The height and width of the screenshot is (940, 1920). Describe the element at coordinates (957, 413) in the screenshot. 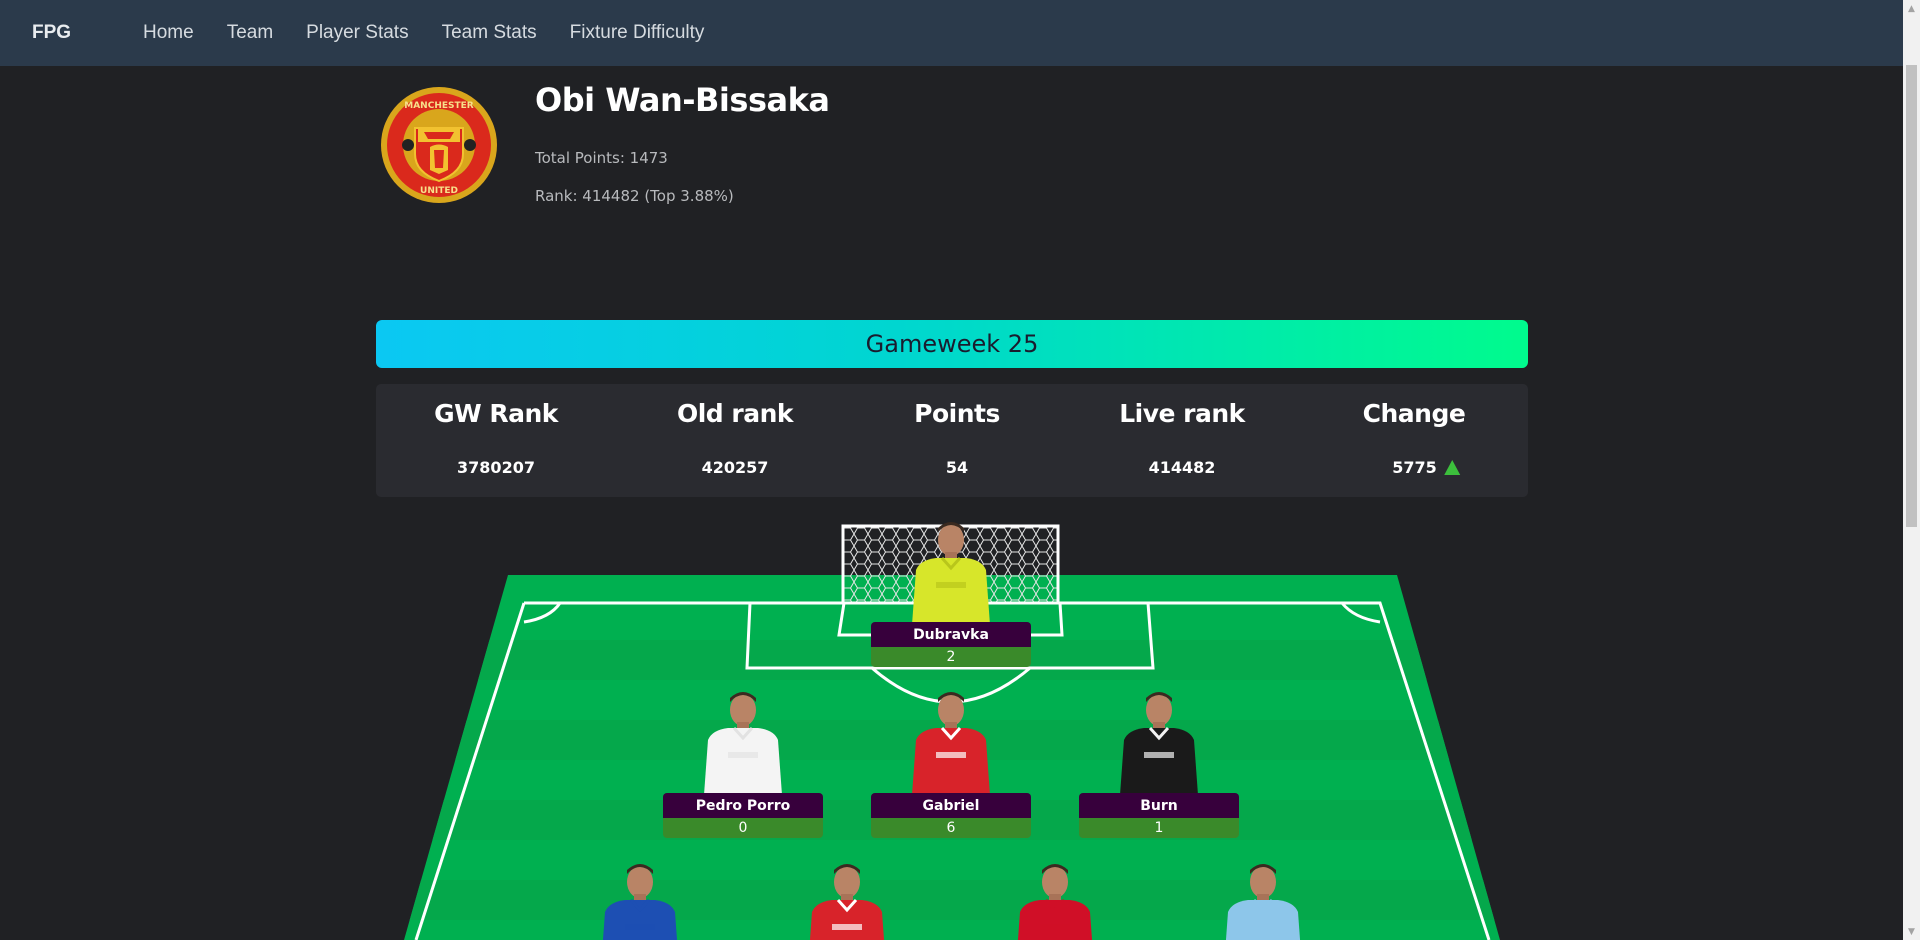

I see `stat-header-points: Points` at that location.